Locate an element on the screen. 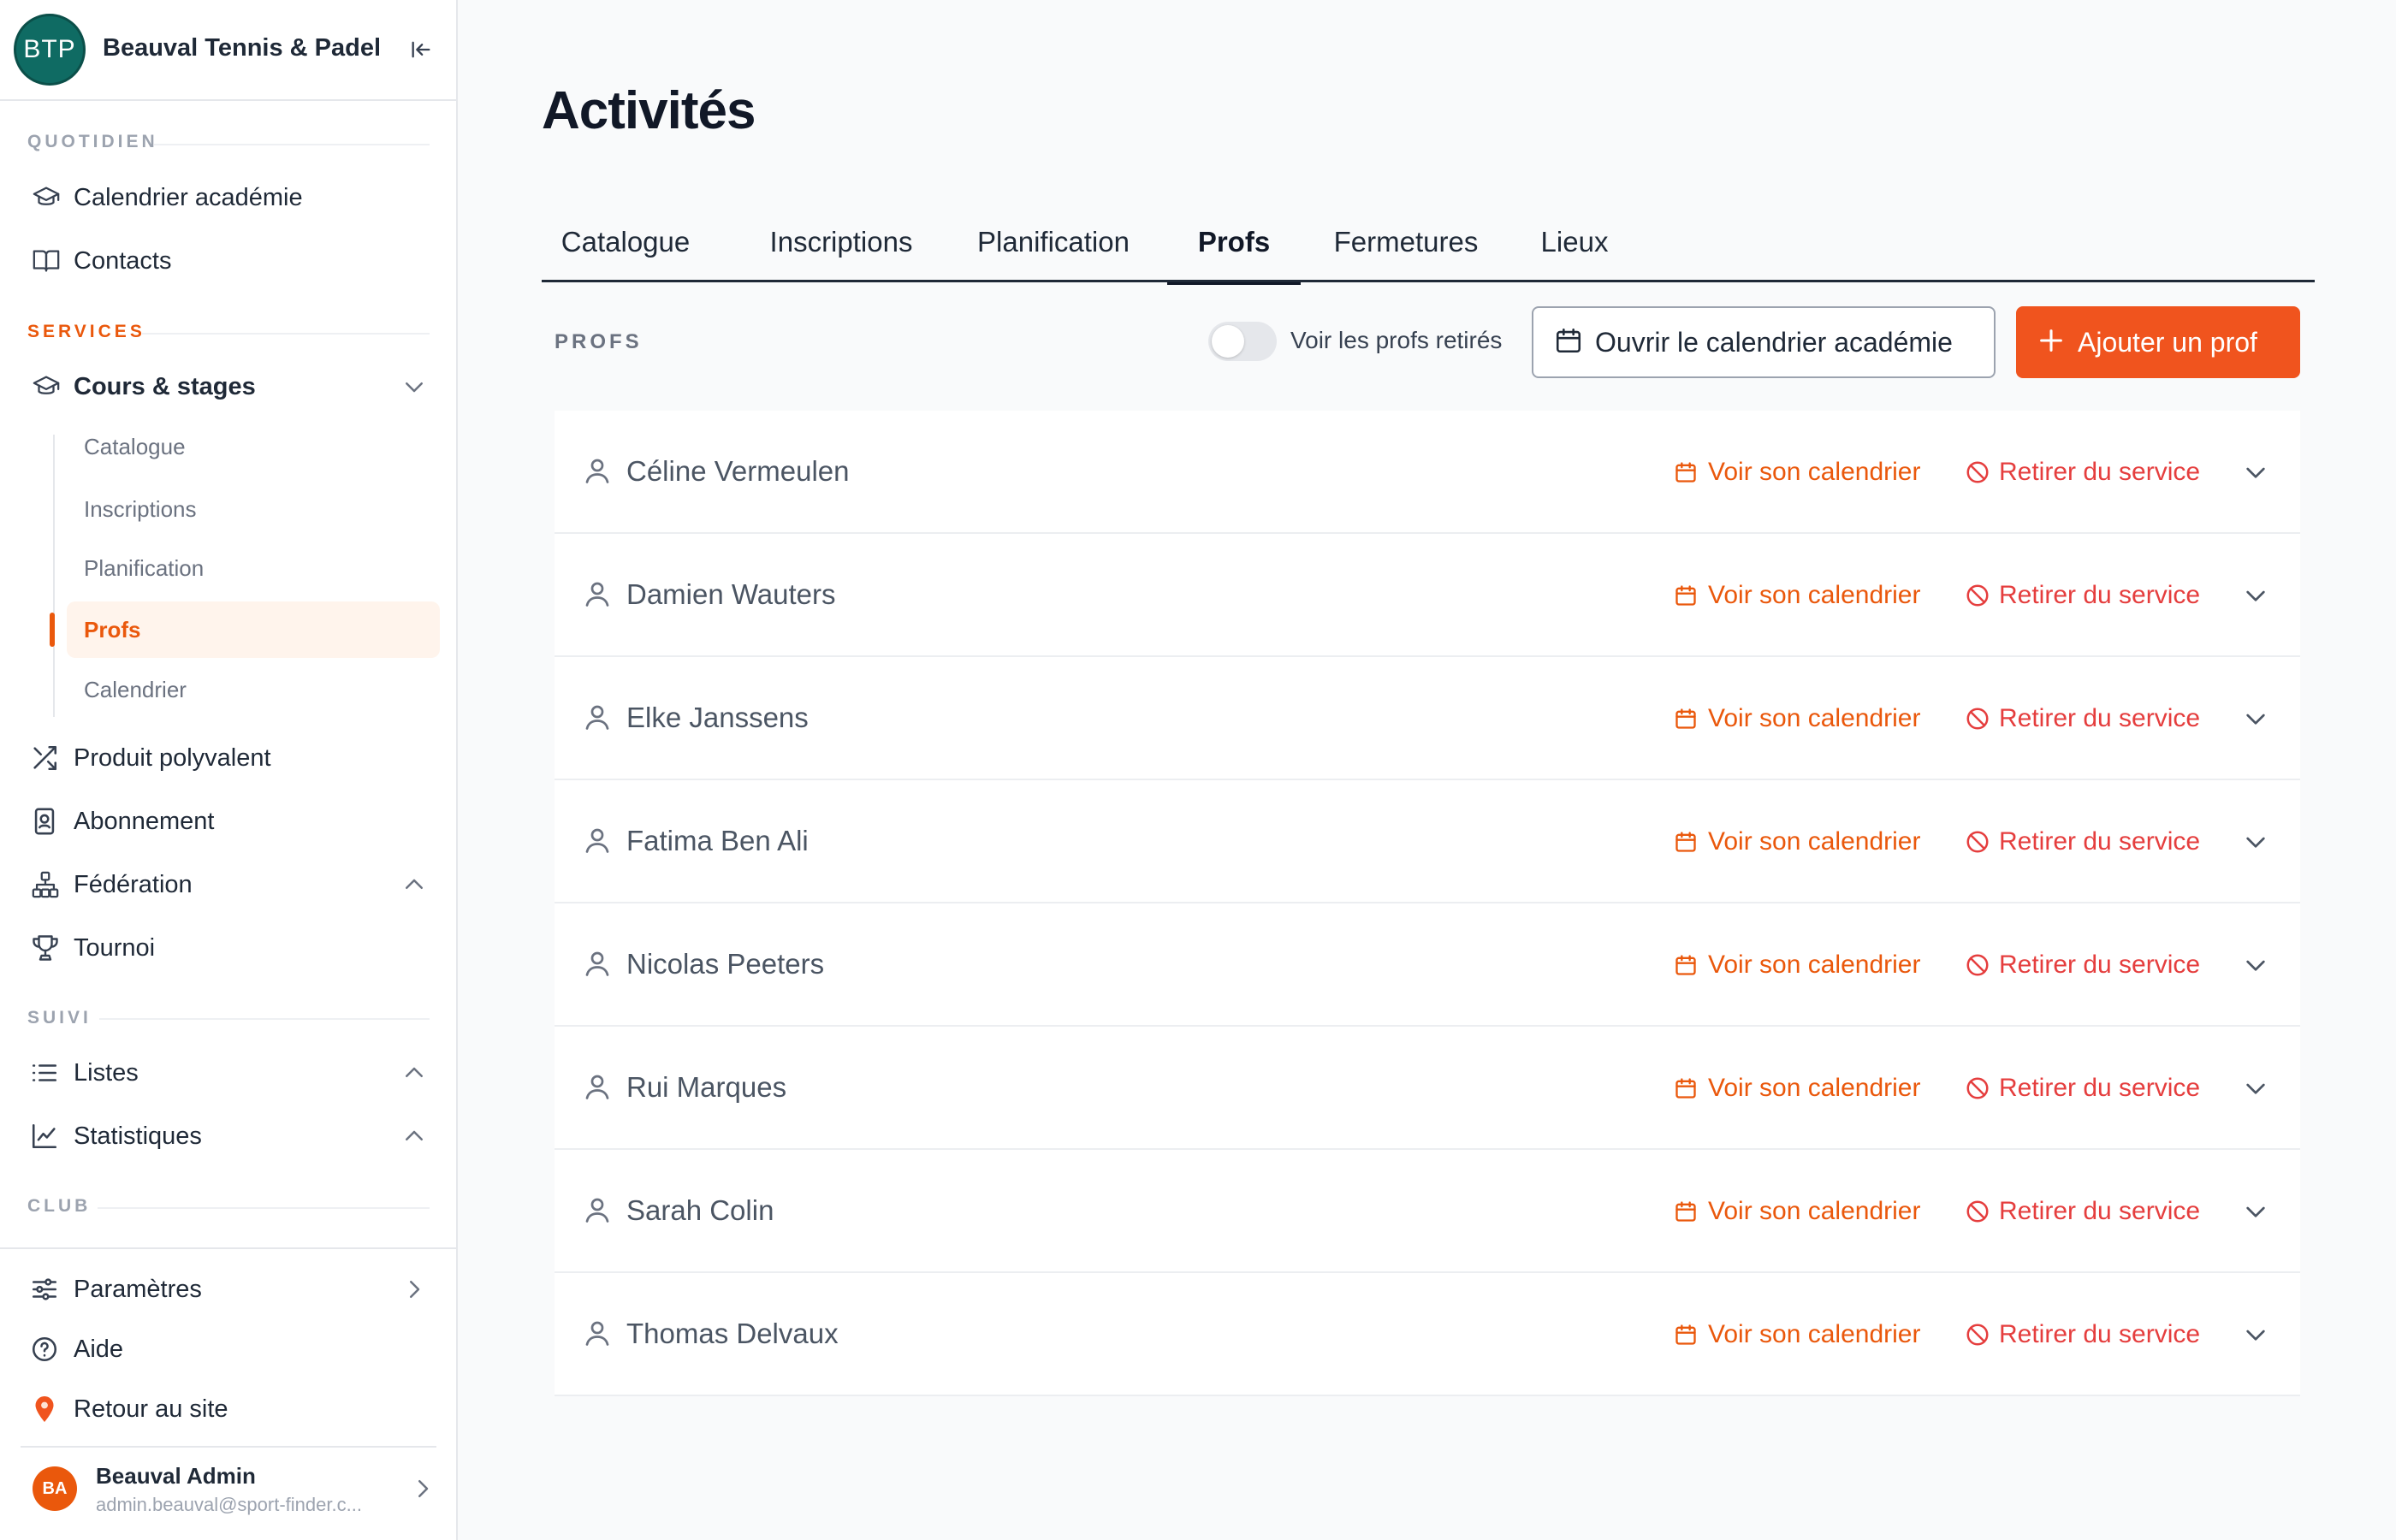 This screenshot has width=2396, height=1540. nav-label: Tournoi is located at coordinates (115, 947).